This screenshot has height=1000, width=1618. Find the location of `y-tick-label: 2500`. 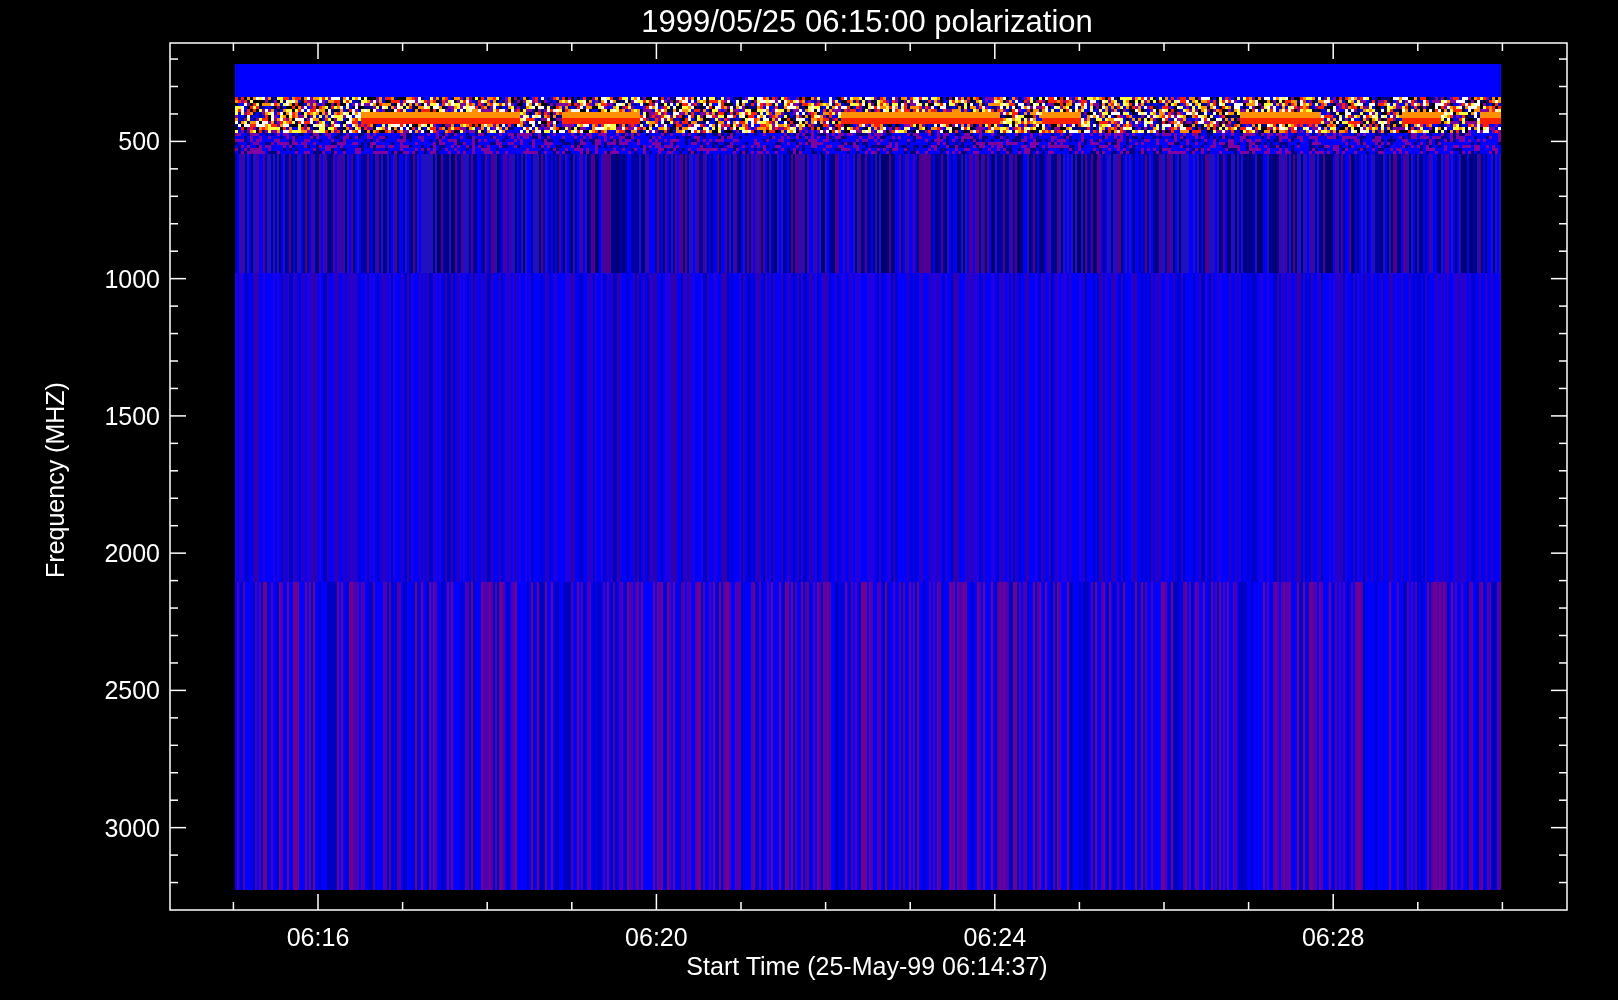

y-tick-label: 2500 is located at coordinates (132, 690).